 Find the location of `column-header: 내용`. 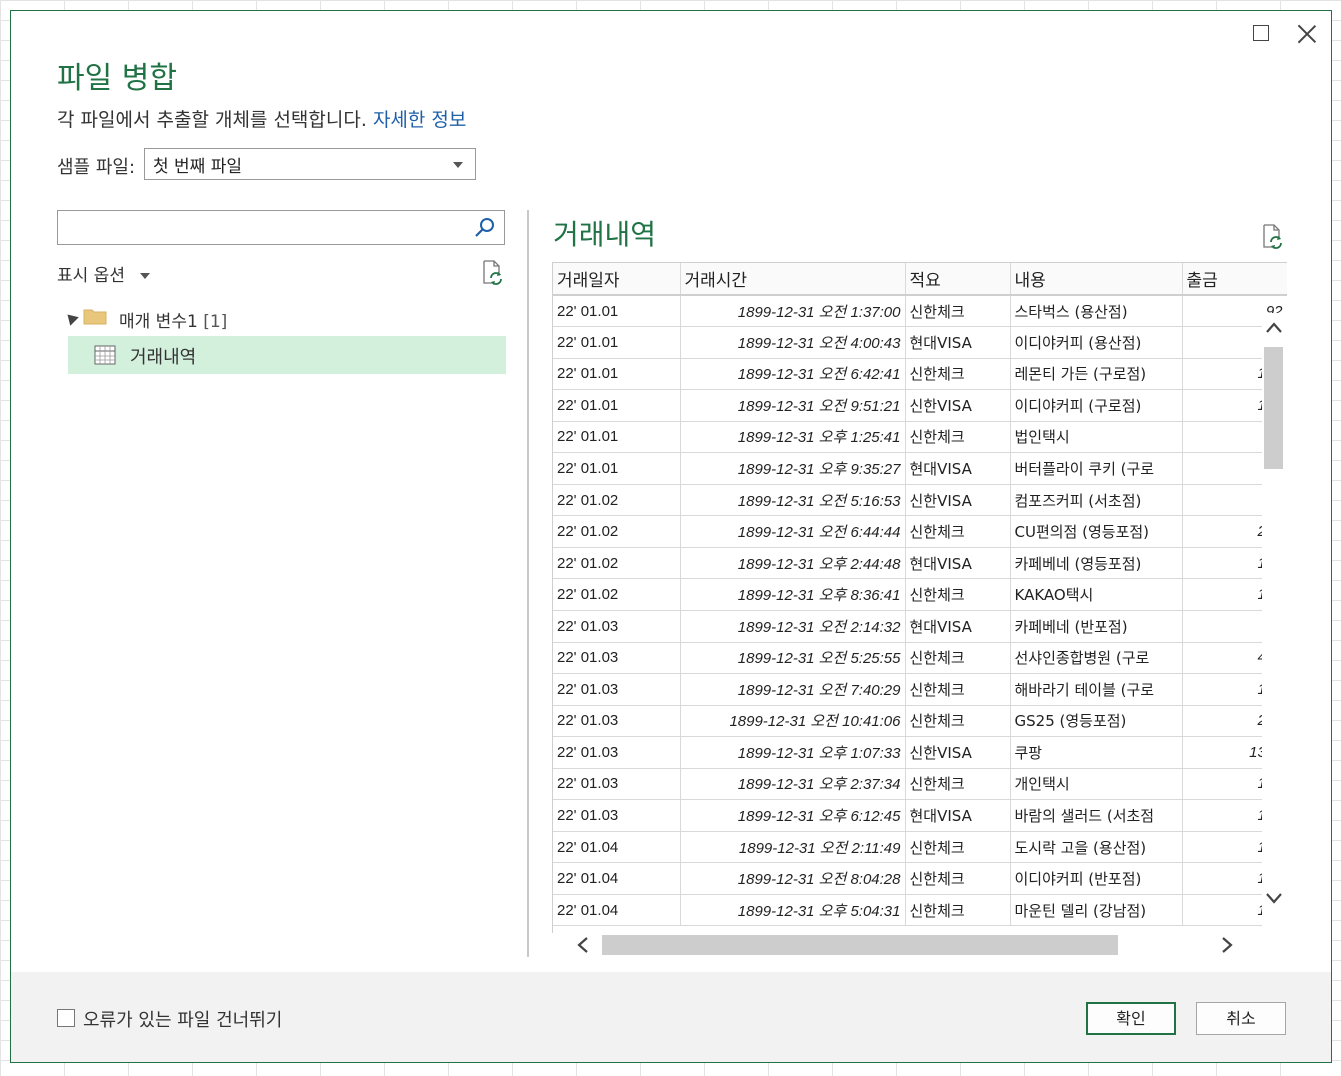

column-header: 내용 is located at coordinates (1096, 279).